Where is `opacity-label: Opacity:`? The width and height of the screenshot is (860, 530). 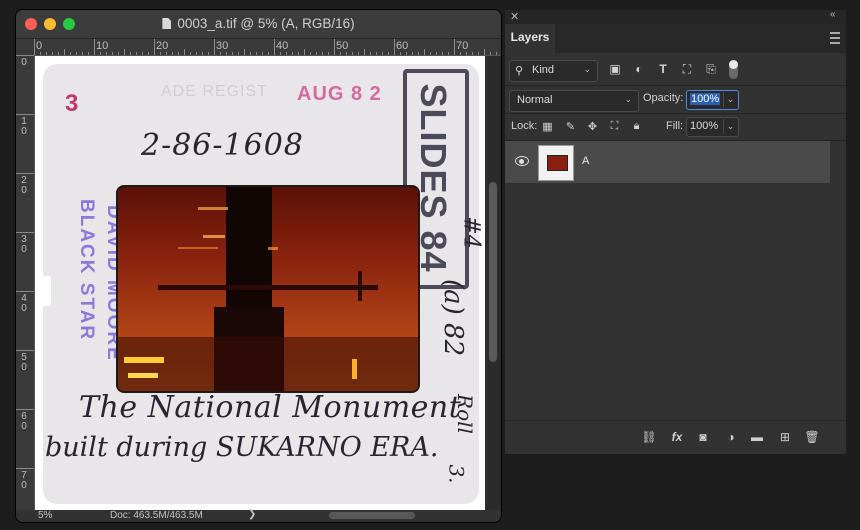 opacity-label: Opacity: is located at coordinates (663, 98).